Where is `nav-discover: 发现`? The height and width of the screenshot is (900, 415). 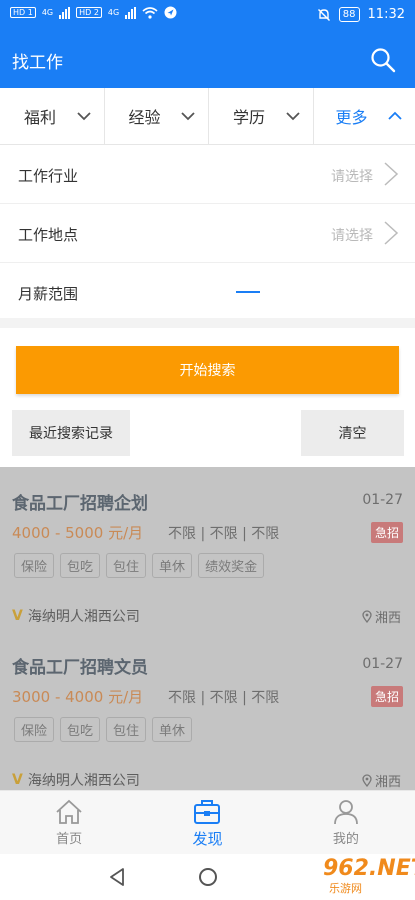 nav-discover: 发现 is located at coordinates (207, 822).